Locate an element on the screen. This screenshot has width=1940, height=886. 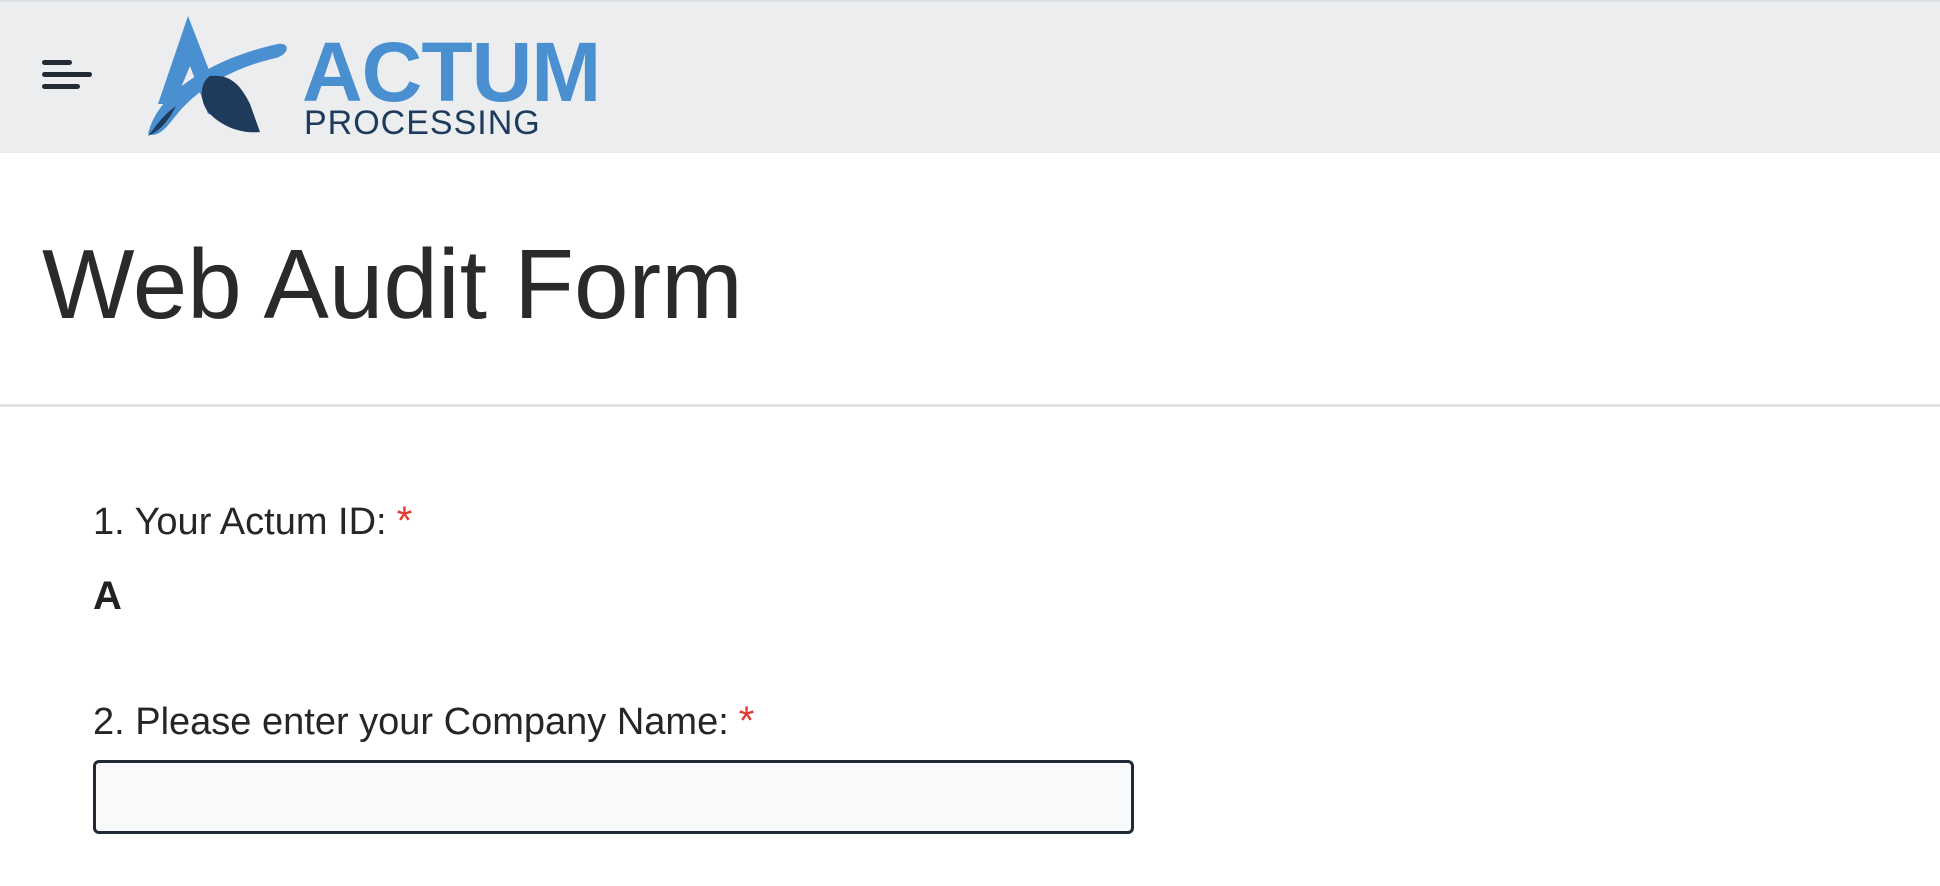
logo-a-swoosh-icon is located at coordinates (217, 76).